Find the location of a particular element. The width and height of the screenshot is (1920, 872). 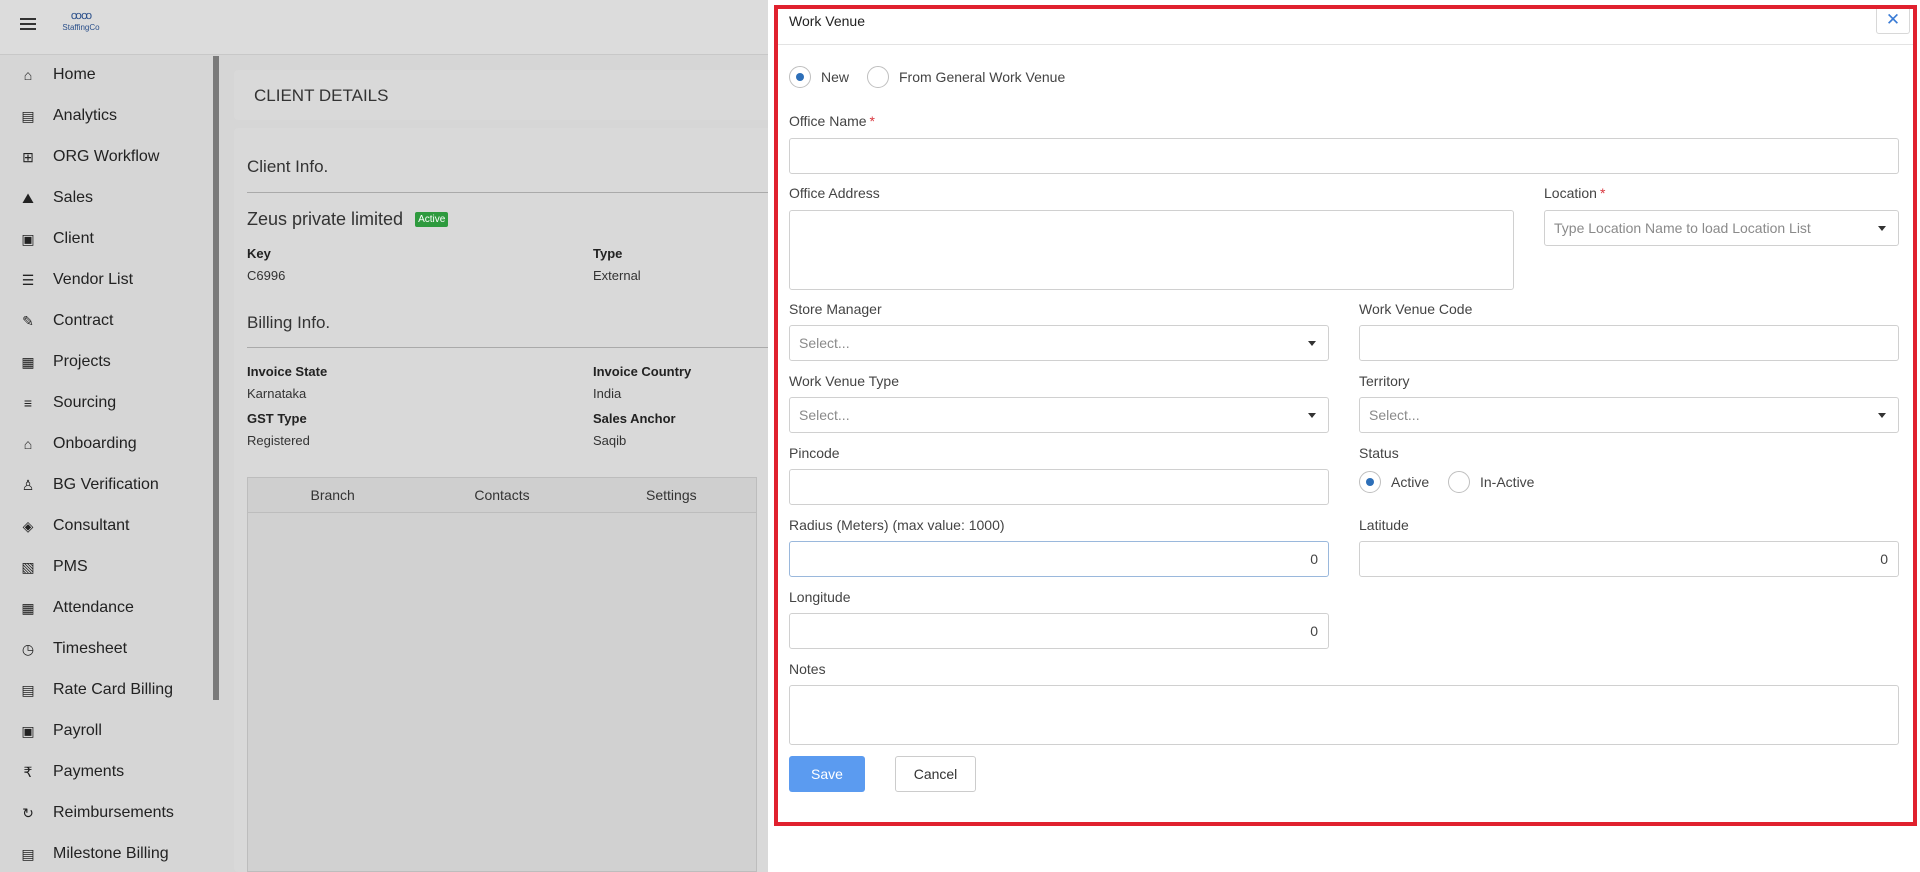

sidebar-item-label: Onboarding is located at coordinates (95, 443).